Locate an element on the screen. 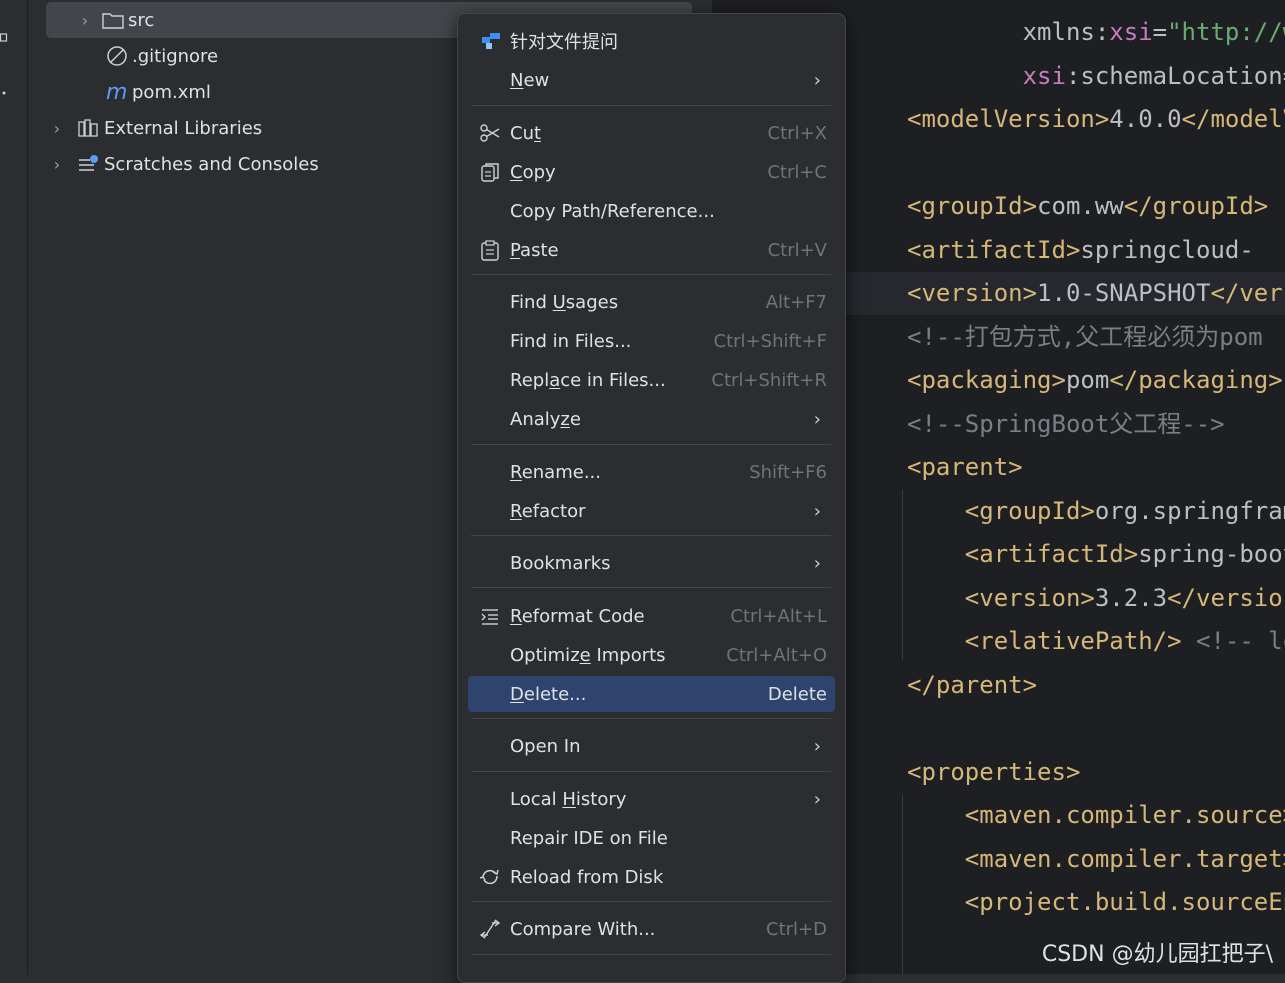 The image size is (1285, 983). menu-item-copy: Copy Ctrl+C is located at coordinates (651, 172).